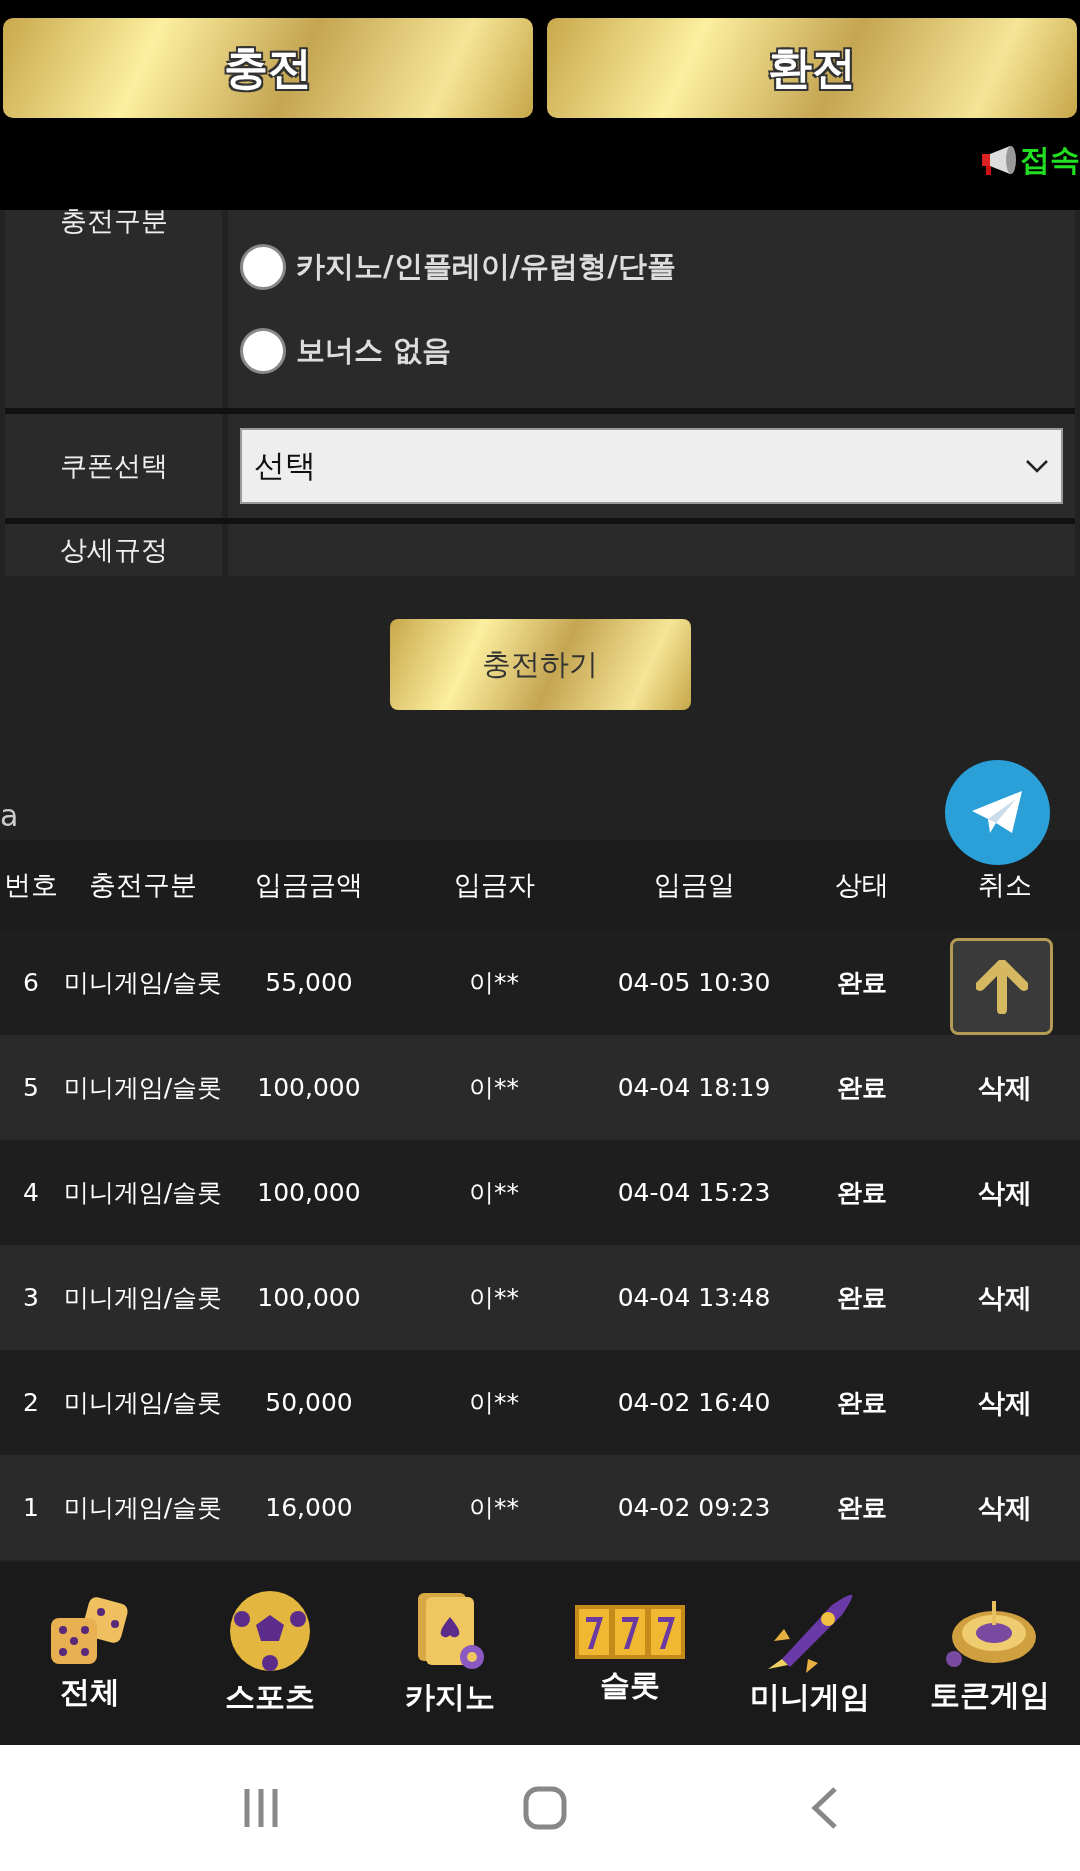  What do you see at coordinates (694, 885) in the screenshot?
I see `column-header: 입금일` at bounding box center [694, 885].